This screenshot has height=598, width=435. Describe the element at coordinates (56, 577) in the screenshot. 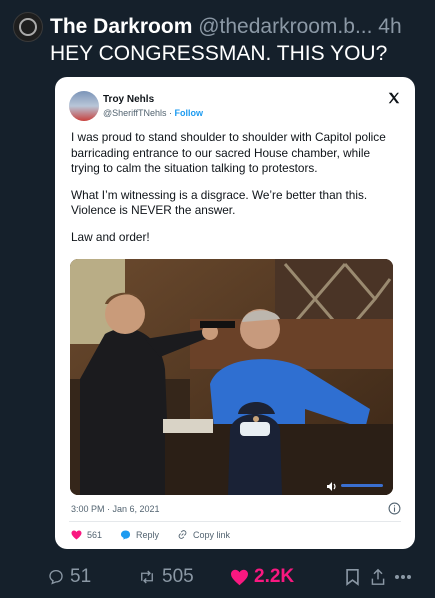

I see `reply-icon` at that location.